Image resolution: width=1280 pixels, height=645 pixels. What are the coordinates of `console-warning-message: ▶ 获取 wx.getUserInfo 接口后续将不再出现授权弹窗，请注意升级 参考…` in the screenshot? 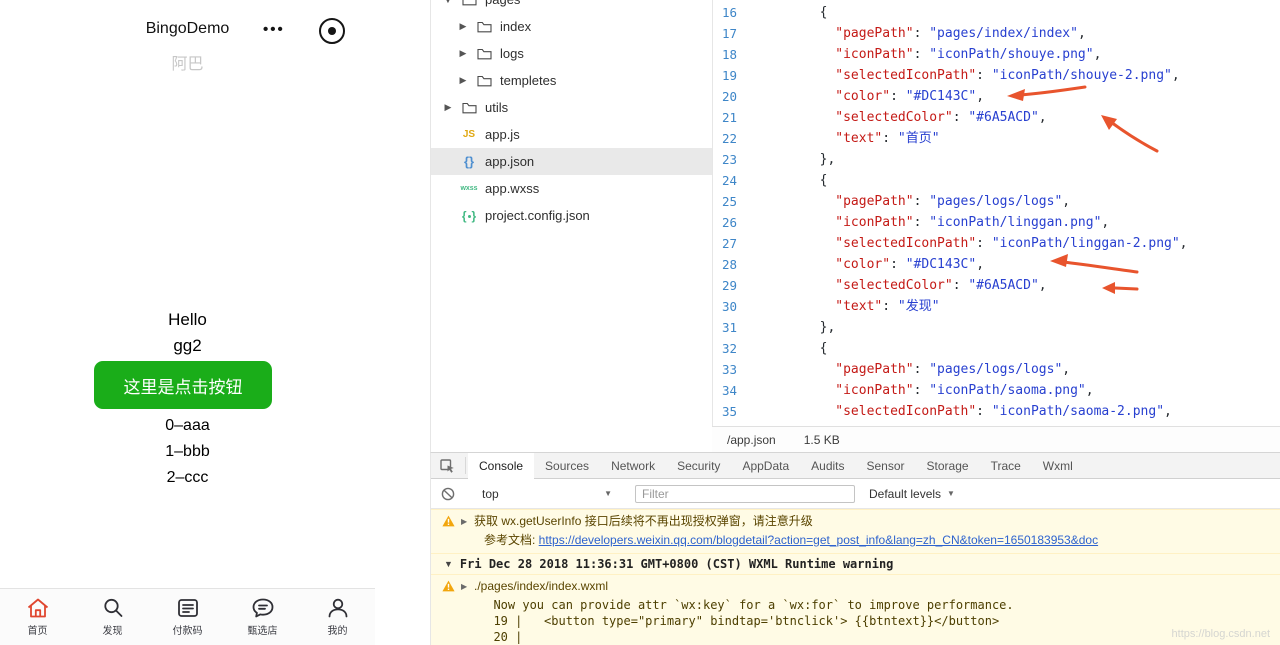 It's located at (855, 531).